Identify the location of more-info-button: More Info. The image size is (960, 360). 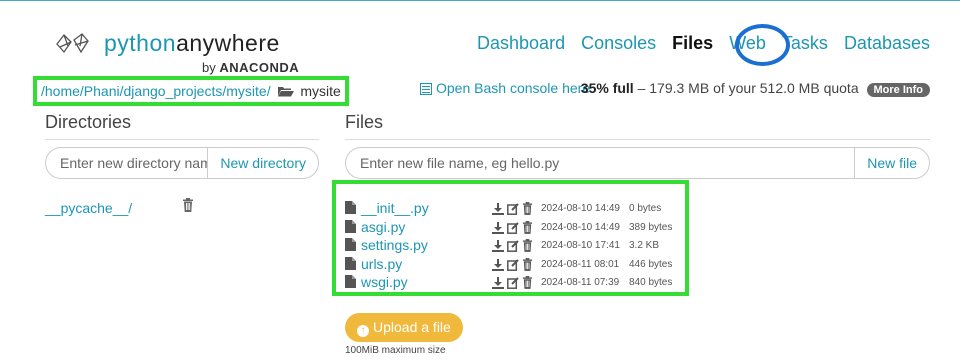
(898, 90).